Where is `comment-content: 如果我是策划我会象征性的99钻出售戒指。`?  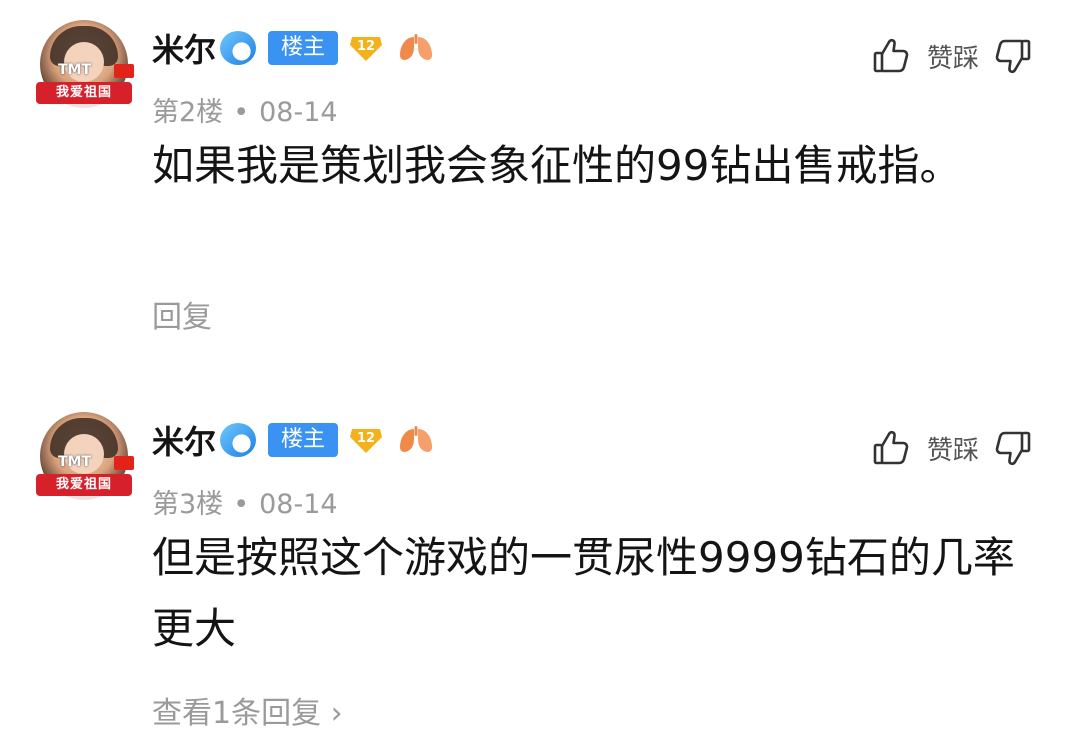
comment-content: 如果我是策划我会象征性的99钻出售戒指。 is located at coordinates (557, 165).